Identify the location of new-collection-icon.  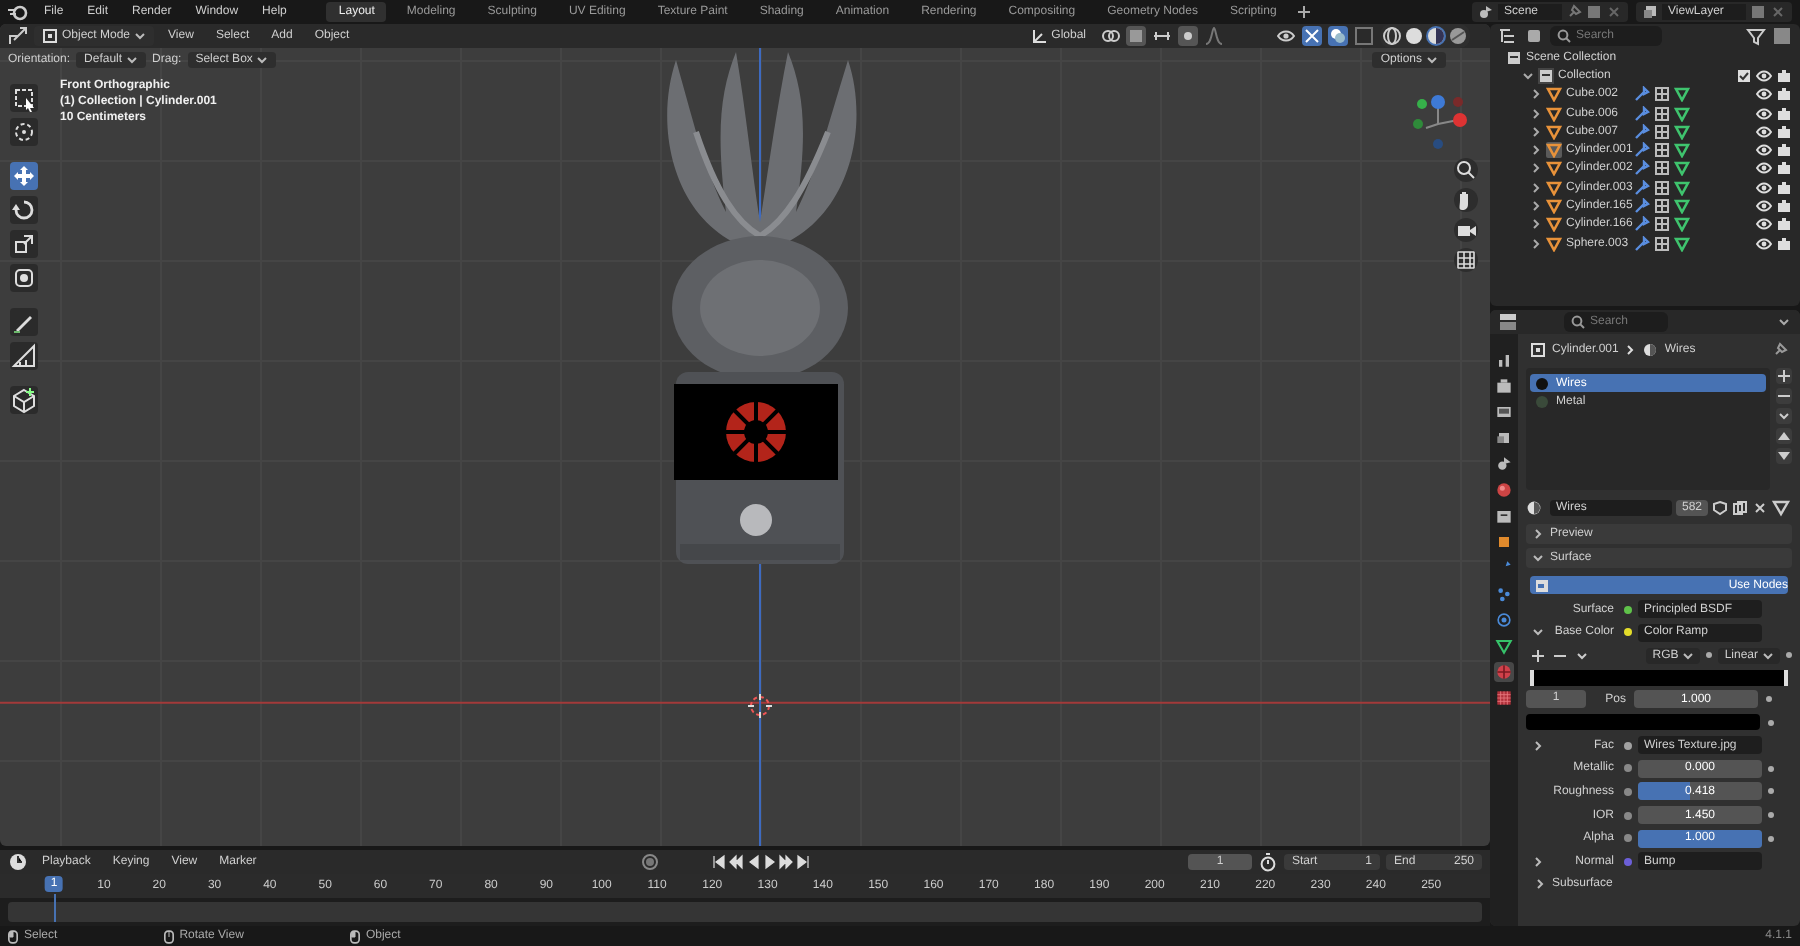
(1782, 36).